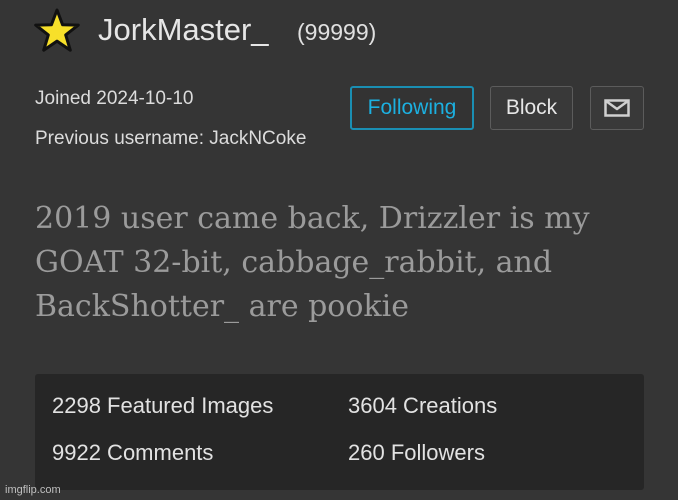 This screenshot has width=678, height=500. I want to click on block-button: Block, so click(531, 108).